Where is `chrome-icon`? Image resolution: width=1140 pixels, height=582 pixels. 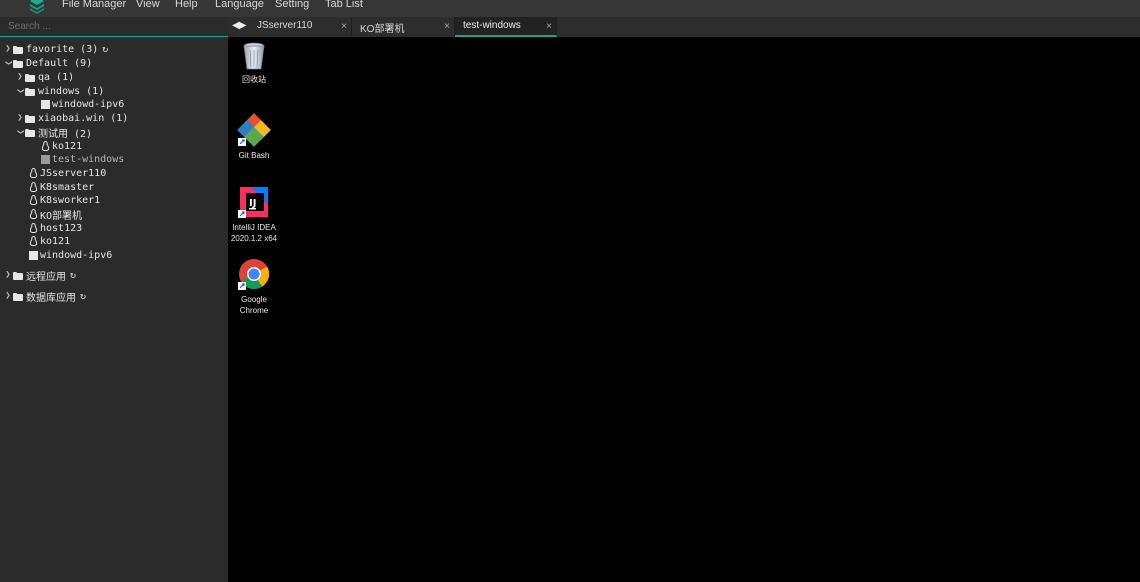
chrome-icon is located at coordinates (254, 274).